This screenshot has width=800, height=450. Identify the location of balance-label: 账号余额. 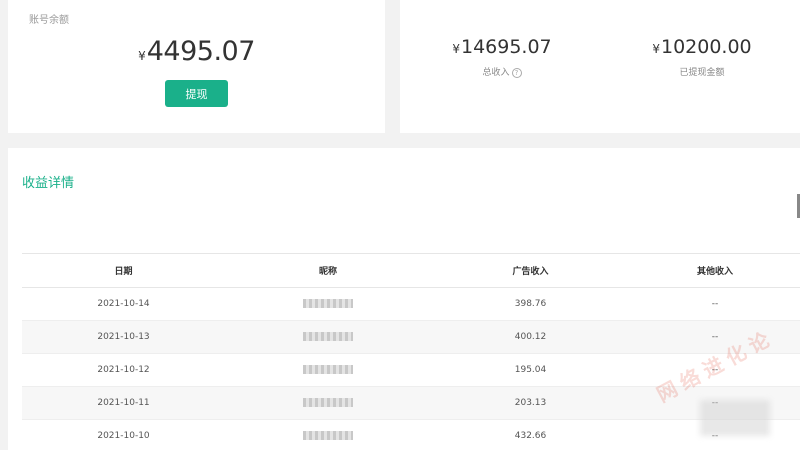
(49, 20).